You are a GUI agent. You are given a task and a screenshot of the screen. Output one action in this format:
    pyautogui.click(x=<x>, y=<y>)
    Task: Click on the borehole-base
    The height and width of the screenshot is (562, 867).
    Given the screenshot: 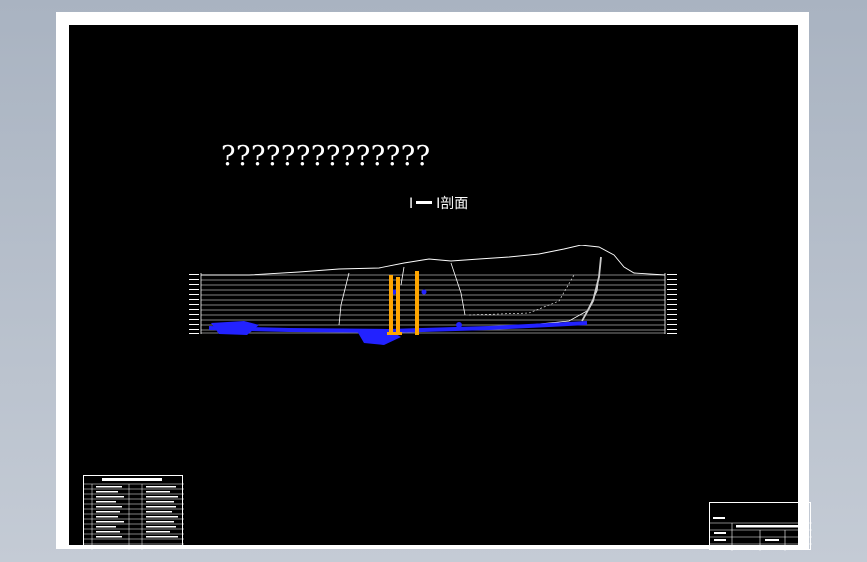 What is the action you would take?
    pyautogui.click(x=394, y=333)
    